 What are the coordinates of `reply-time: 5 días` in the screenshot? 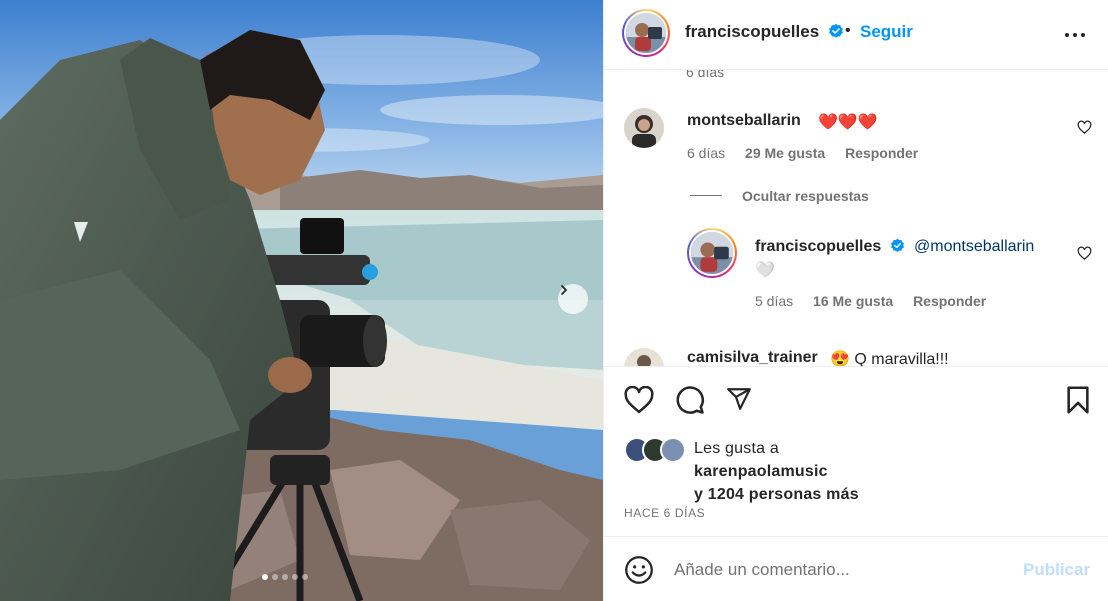 It's located at (774, 301).